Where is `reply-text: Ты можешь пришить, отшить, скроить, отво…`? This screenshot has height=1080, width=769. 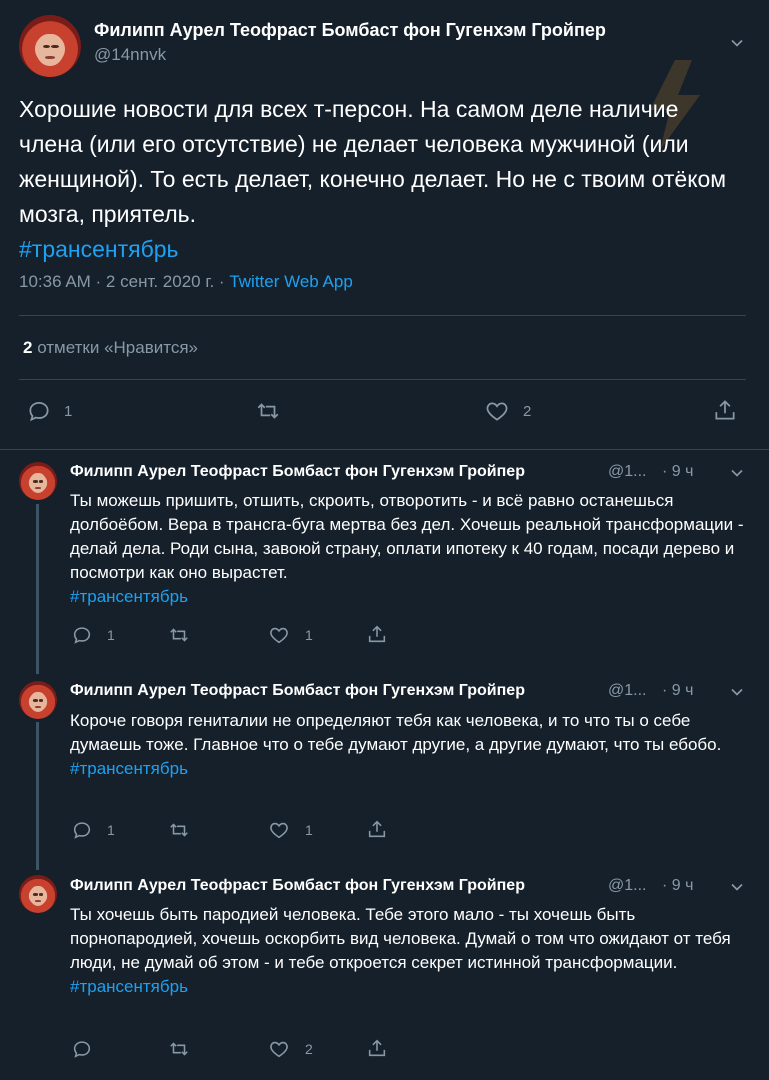
reply-text: Ты можешь пришить, отшить, скроить, отво… is located at coordinates (410, 549).